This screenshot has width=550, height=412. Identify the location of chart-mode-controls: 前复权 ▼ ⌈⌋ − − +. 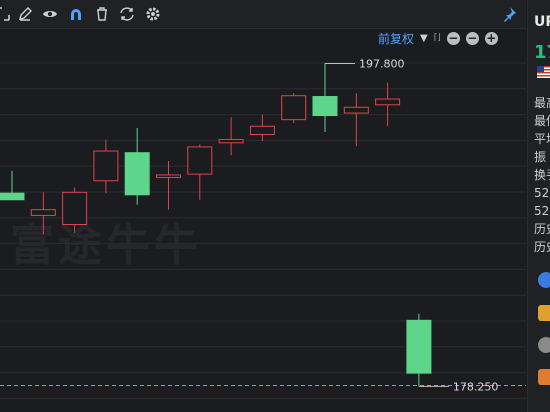
(451, 38).